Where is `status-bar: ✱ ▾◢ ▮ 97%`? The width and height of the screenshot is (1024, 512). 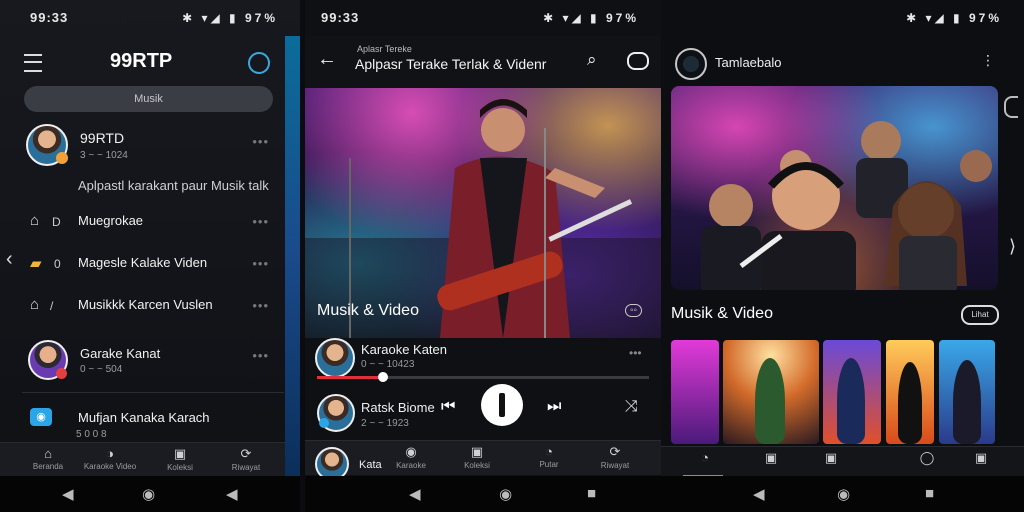 status-bar: ✱ ▾◢ ▮ 97% is located at coordinates (842, 18).